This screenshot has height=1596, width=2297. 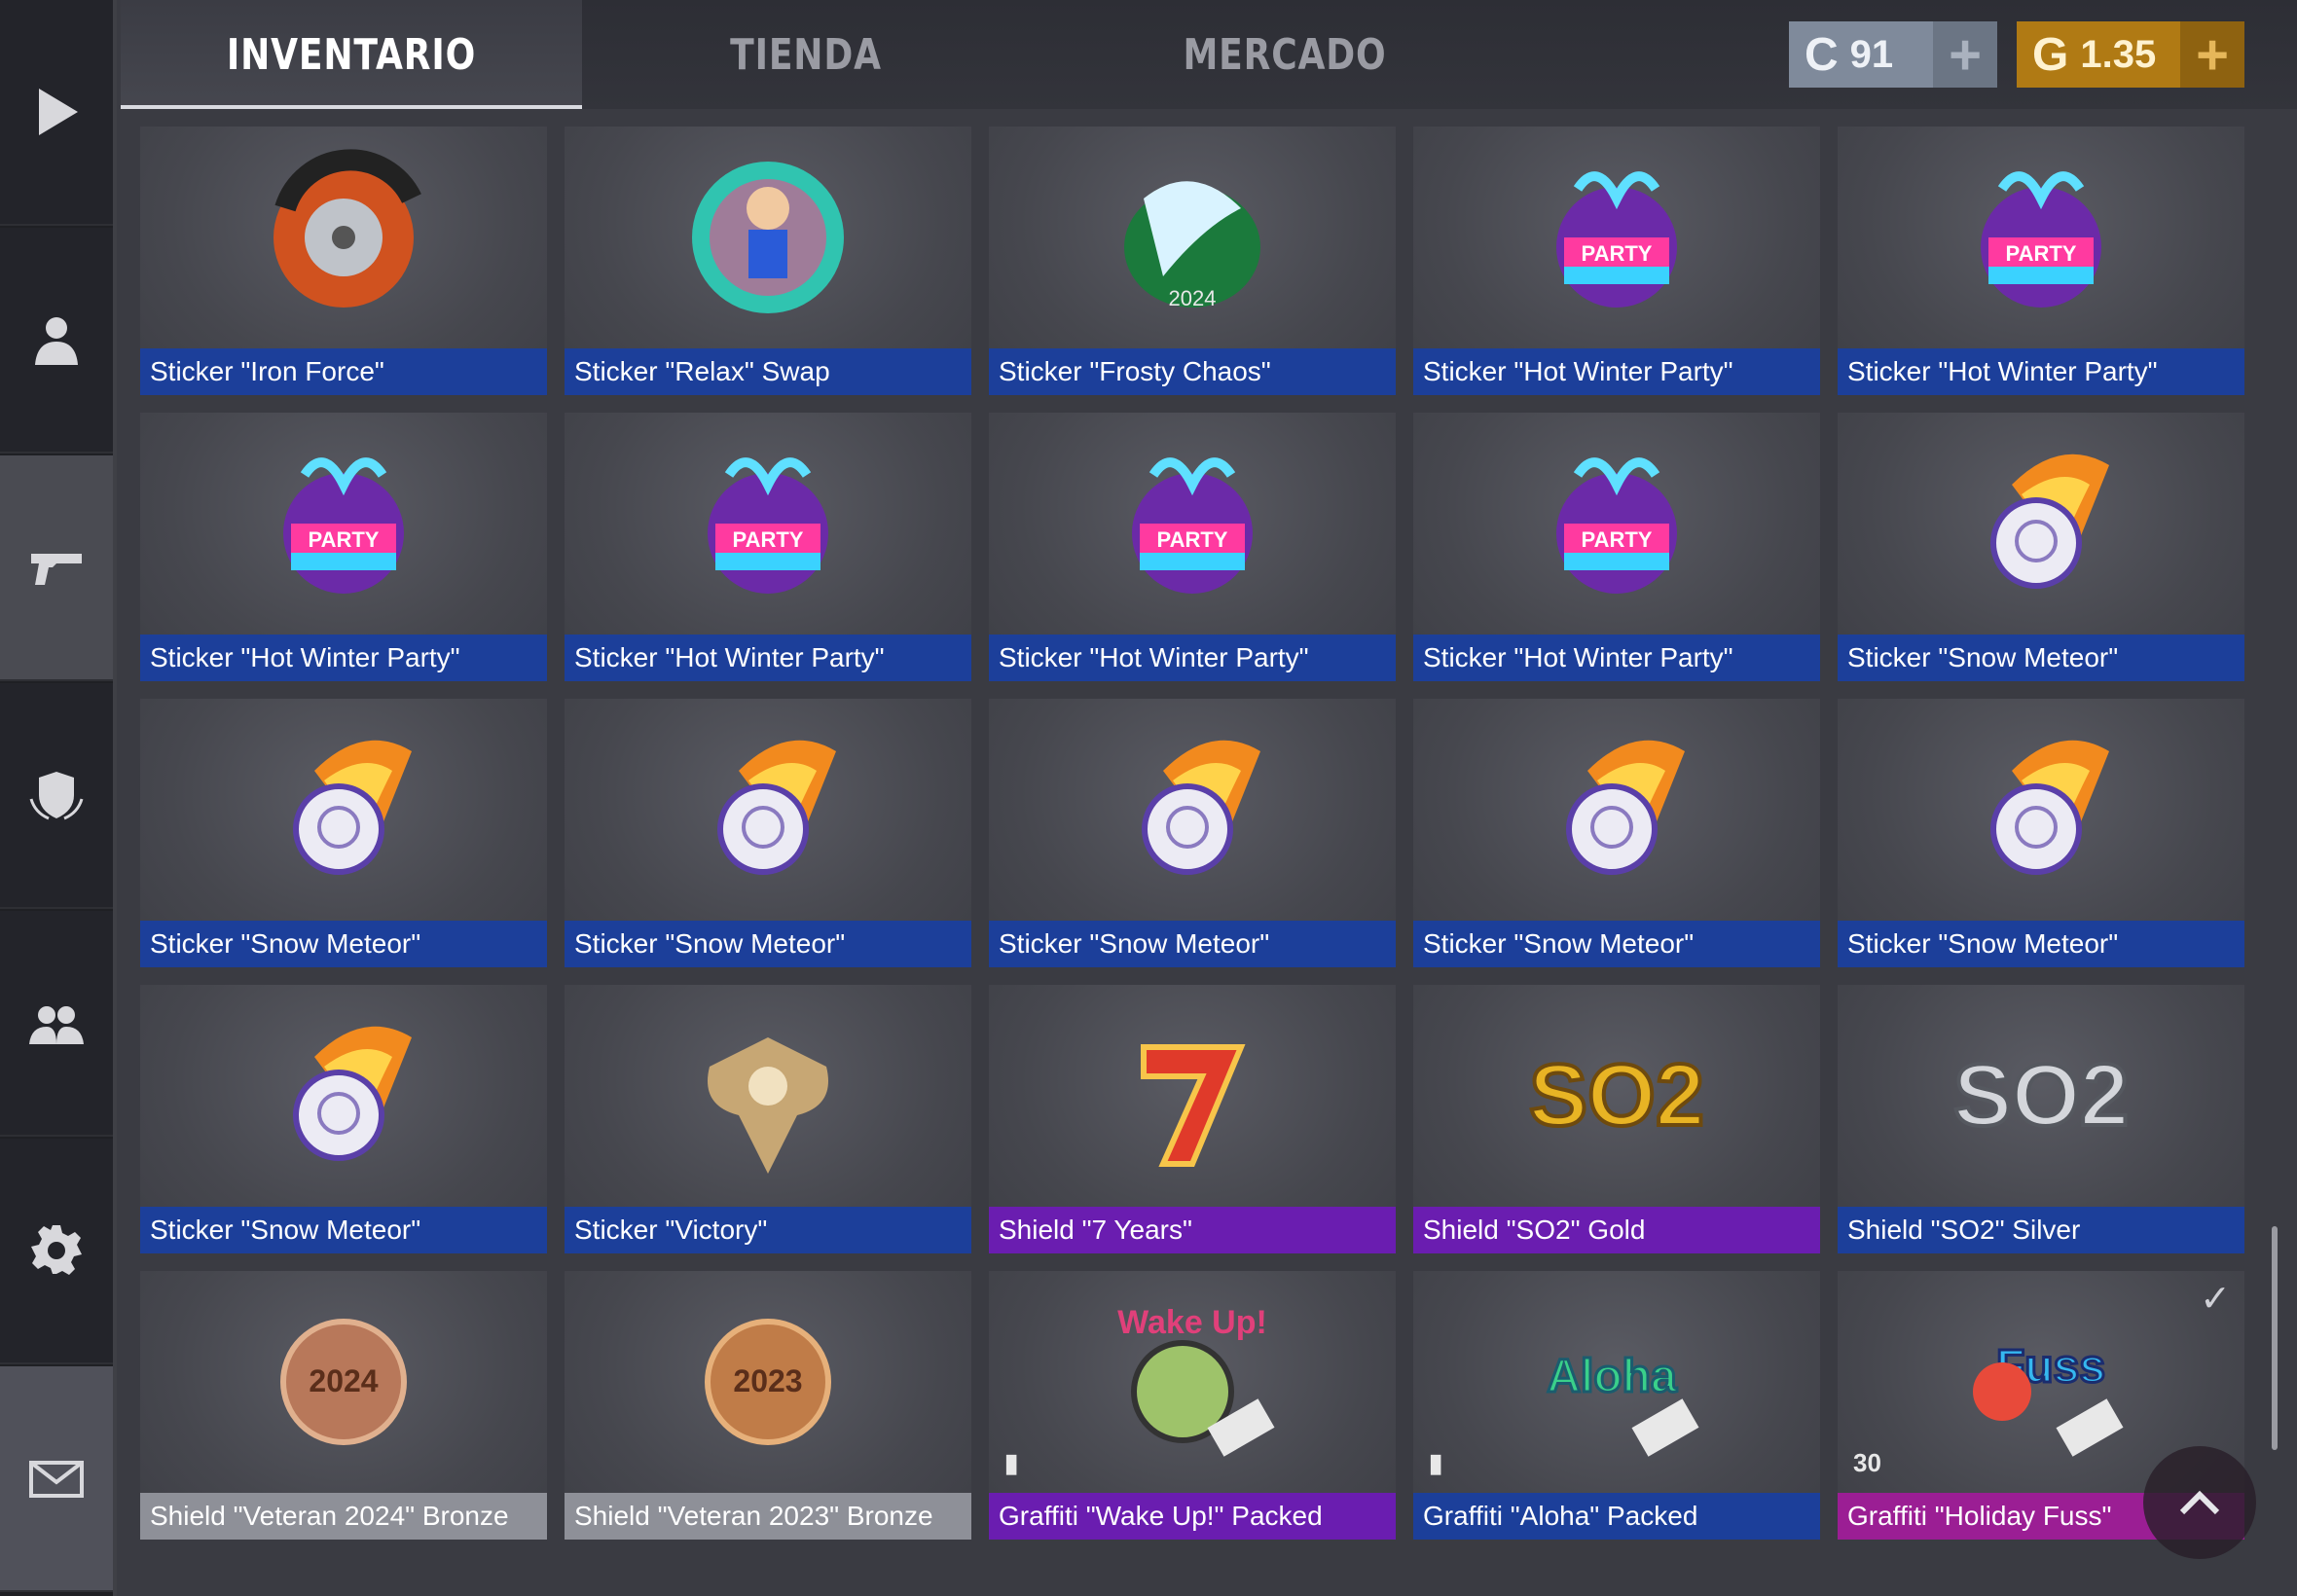 I want to click on inventory-item: Sticker "Victory", so click(x=768, y=1119).